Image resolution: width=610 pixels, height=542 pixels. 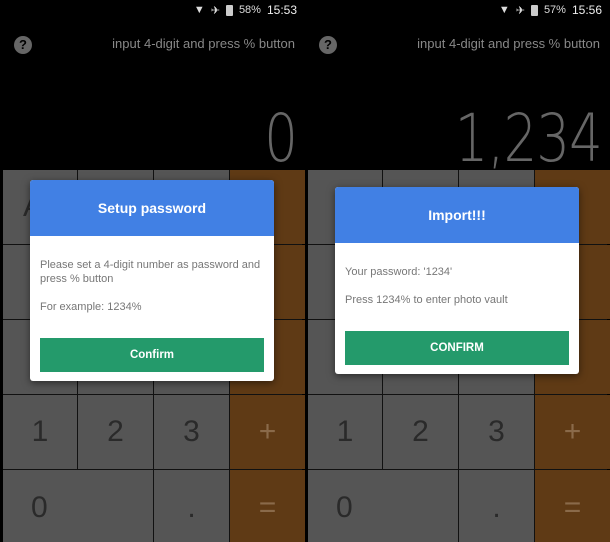 What do you see at coordinates (152, 355) in the screenshot?
I see `confirm-button: Confirm` at bounding box center [152, 355].